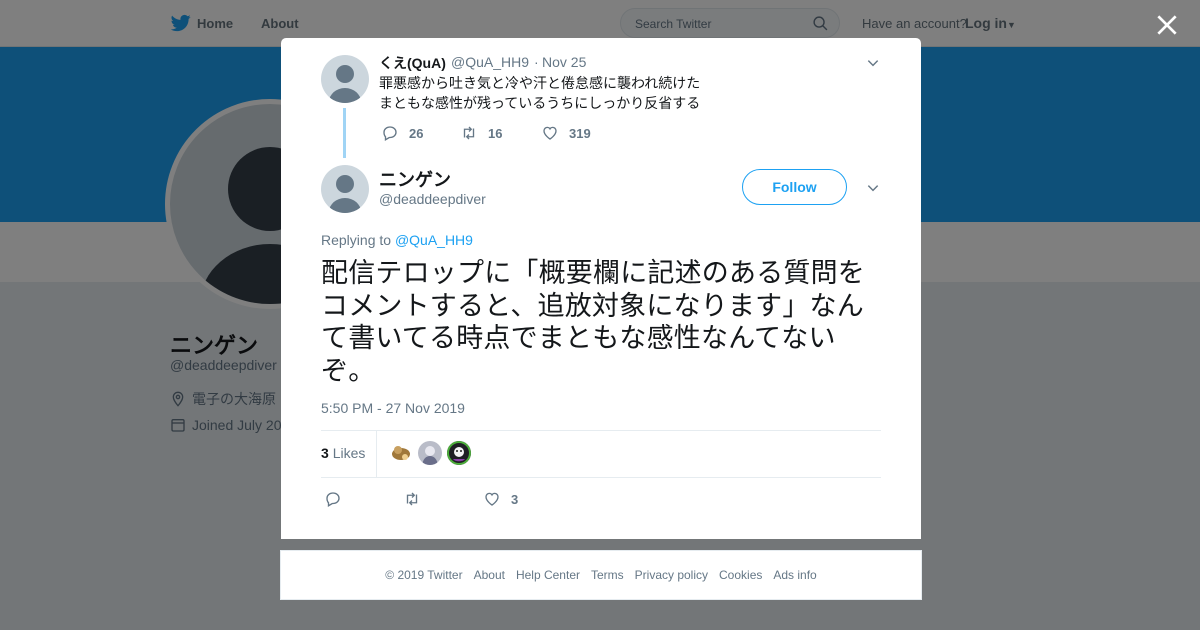  Describe the element at coordinates (1167, 25) in the screenshot. I see `close-icon` at that location.